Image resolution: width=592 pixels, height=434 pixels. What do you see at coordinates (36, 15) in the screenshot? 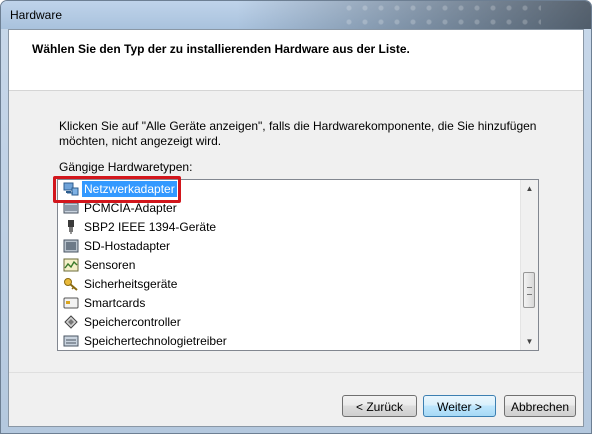
I see `window-title: Hardware` at bounding box center [36, 15].